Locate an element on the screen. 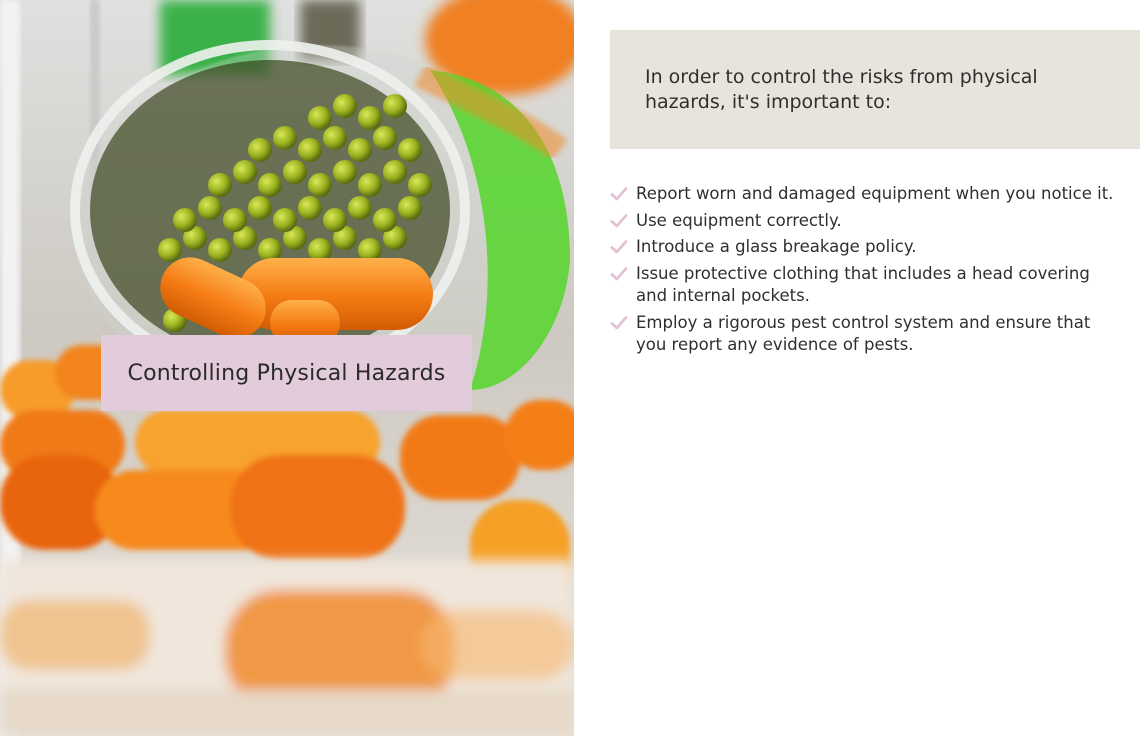 This screenshot has width=1140, height=736. hero-title-box: Controlling Physical Hazards is located at coordinates (286, 373).